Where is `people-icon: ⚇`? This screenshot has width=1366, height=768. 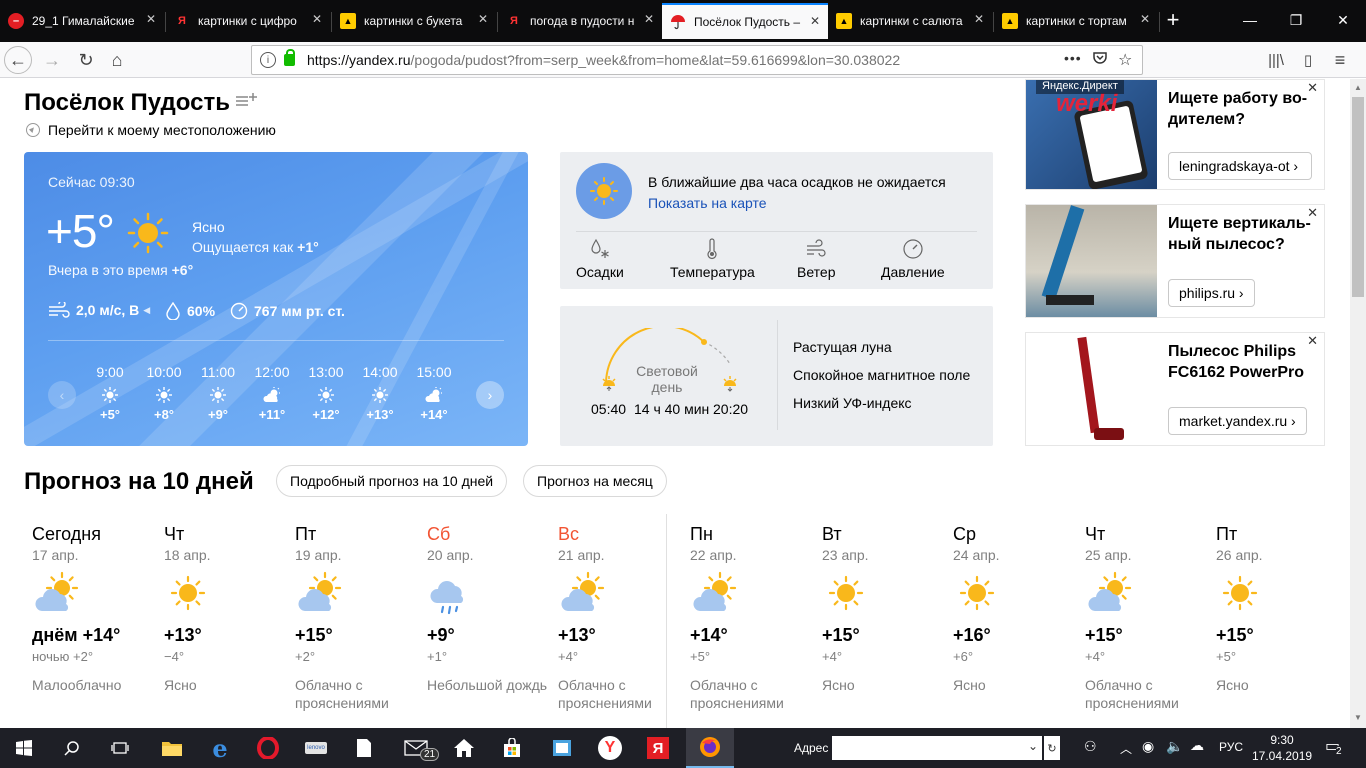 people-icon: ⚇ is located at coordinates (1090, 746).